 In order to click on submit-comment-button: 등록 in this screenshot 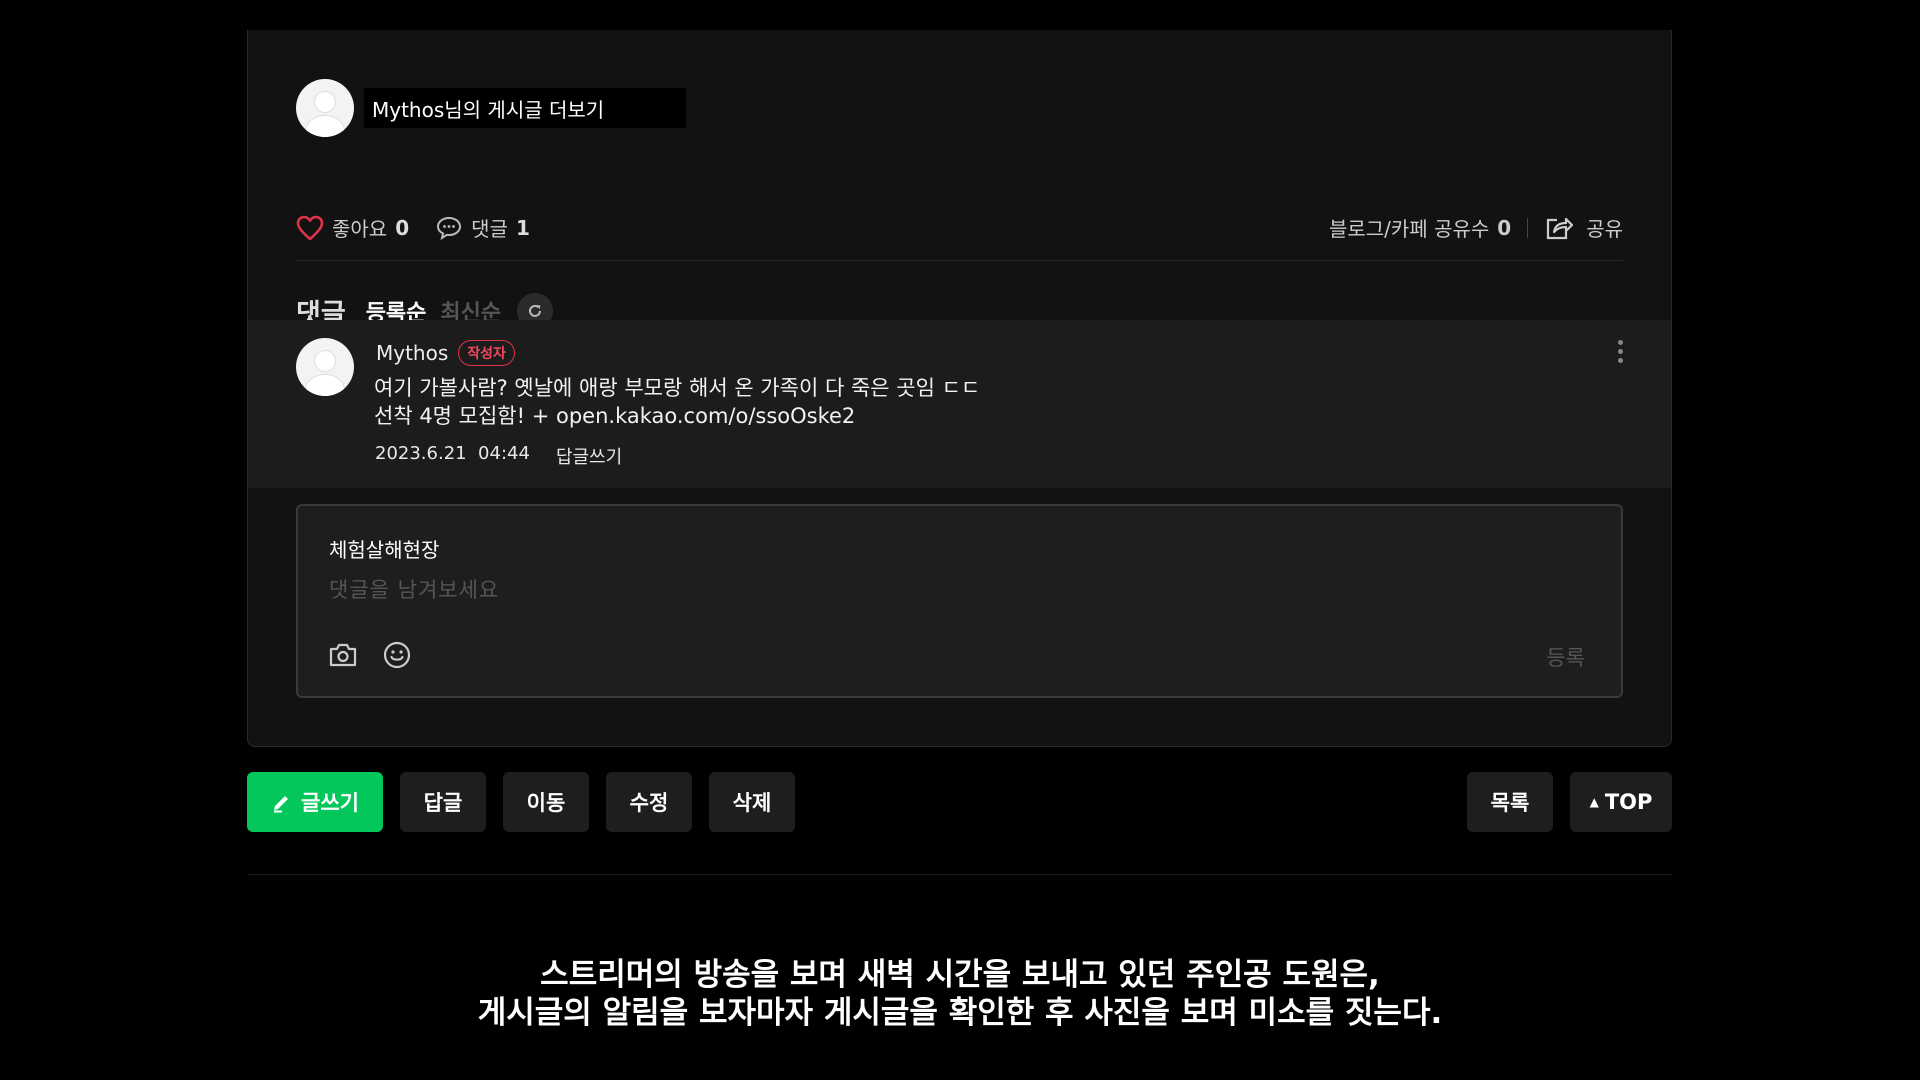, I will do `click(1565, 657)`.